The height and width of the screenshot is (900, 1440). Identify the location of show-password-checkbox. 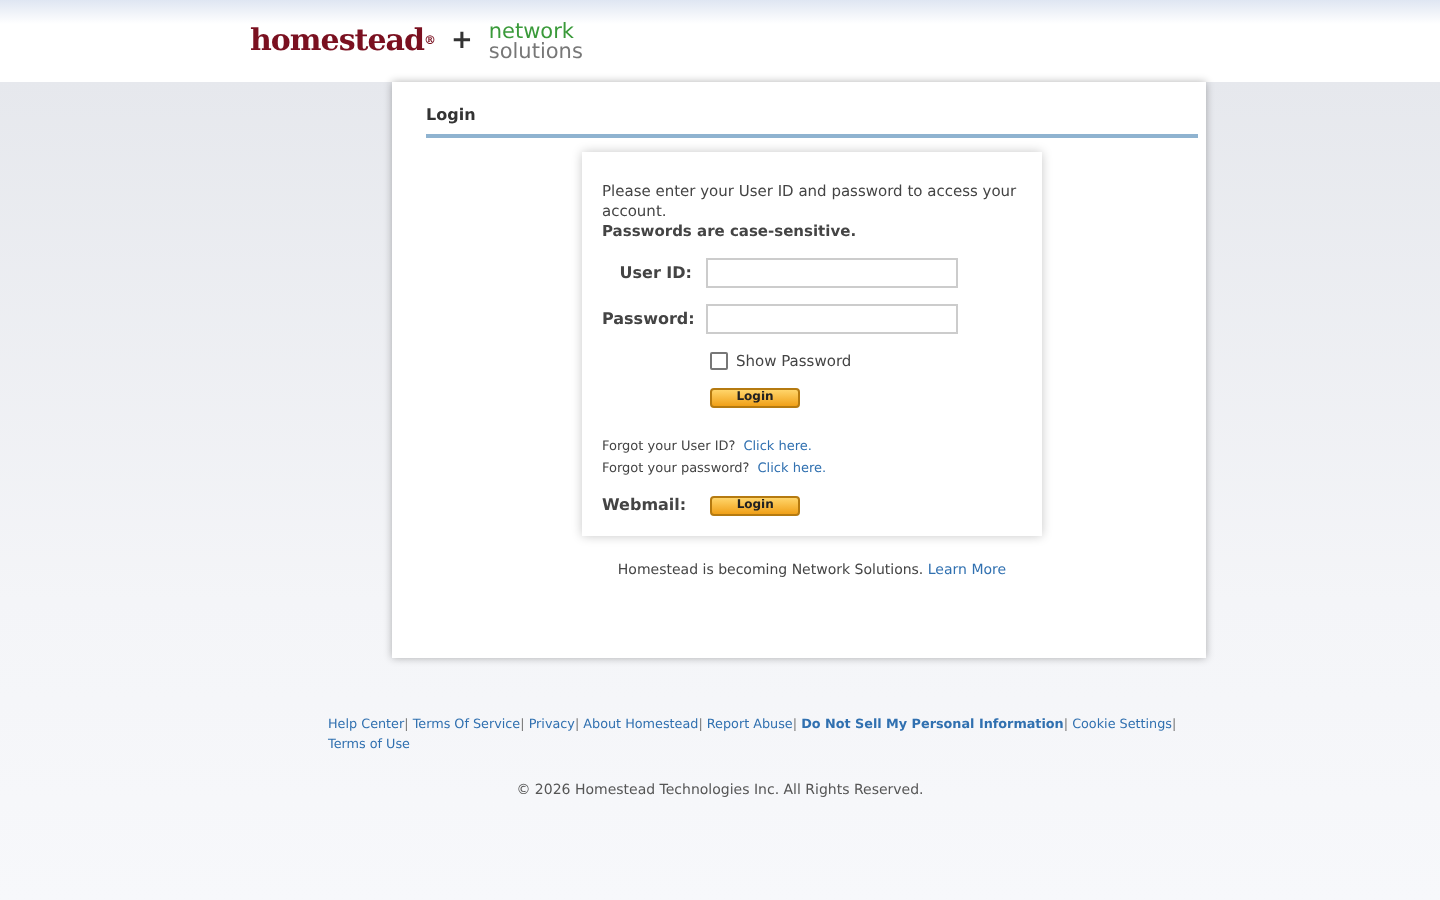
(719, 361).